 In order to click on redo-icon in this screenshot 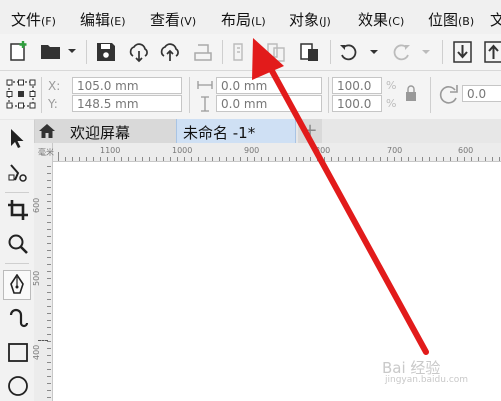, I will do `click(401, 52)`.